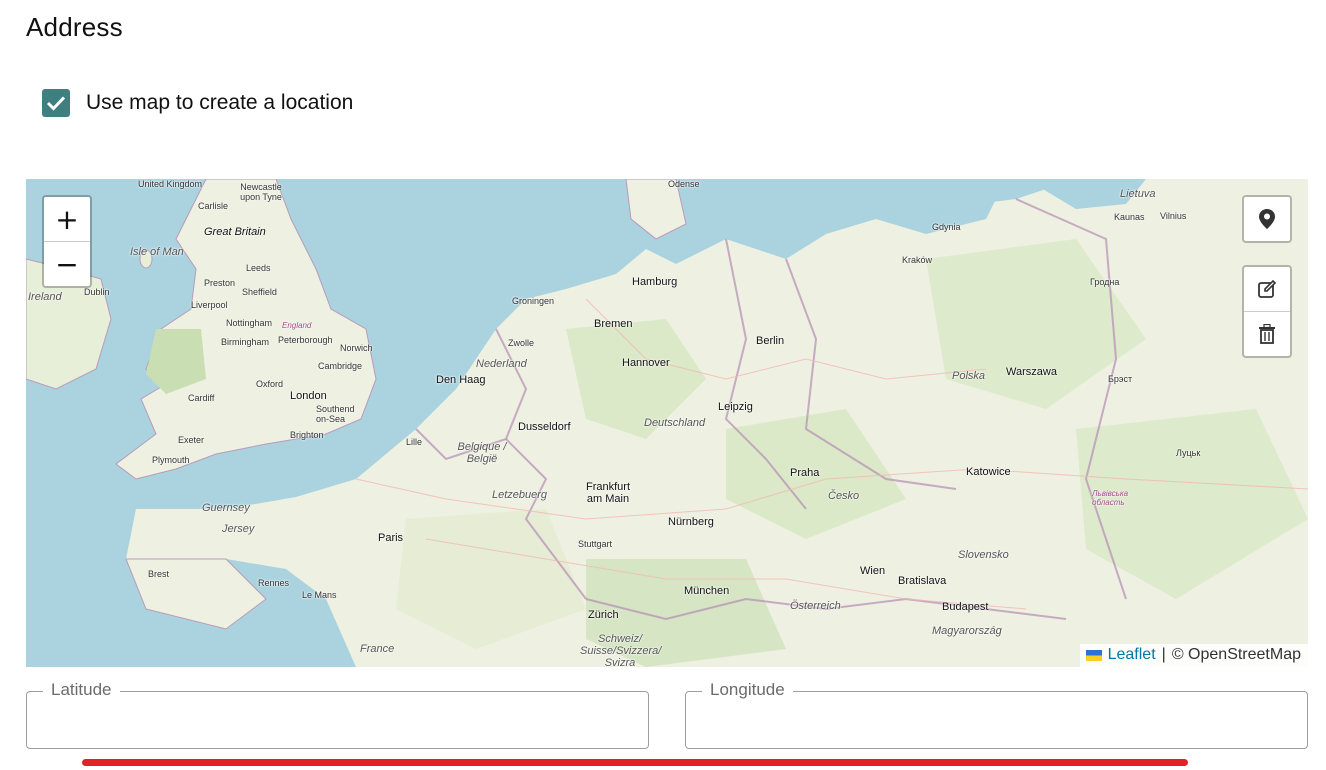 The width and height of the screenshot is (1326, 770). Describe the element at coordinates (1188, 453) in the screenshot. I see `map-label-lutsk: Луцьк` at that location.